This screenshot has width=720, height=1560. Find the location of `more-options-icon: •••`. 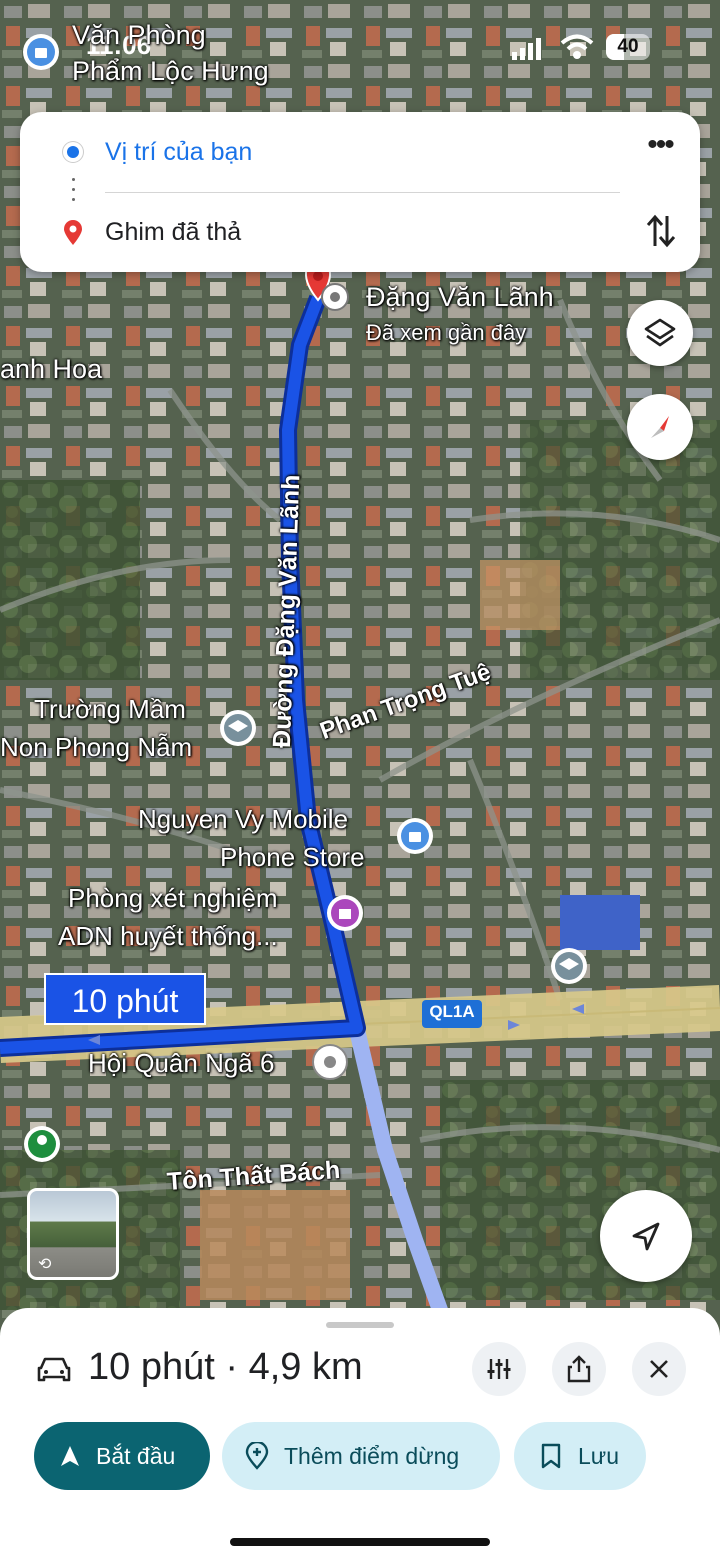

more-options-icon: ••• is located at coordinates (660, 150).